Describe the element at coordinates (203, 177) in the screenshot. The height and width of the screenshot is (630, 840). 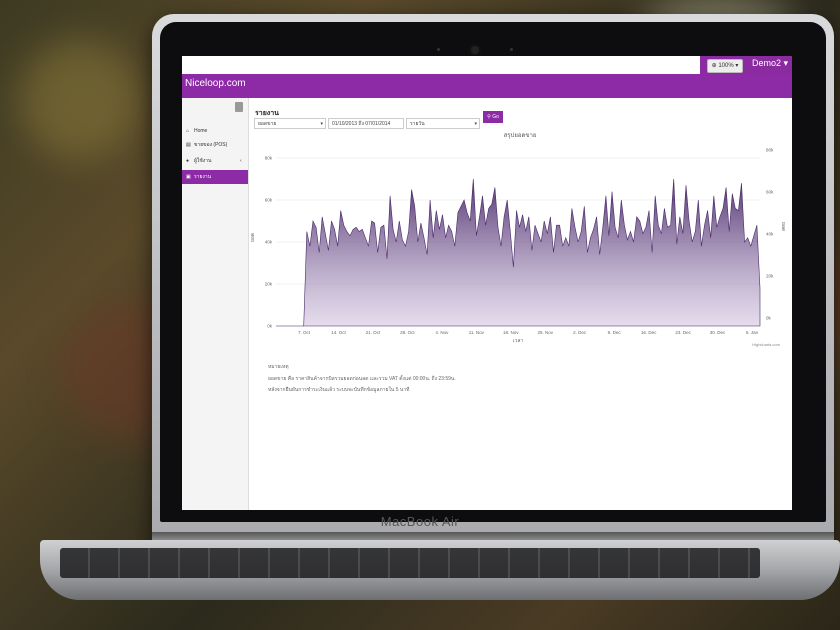
I see `sidebar-item-label: รายงาน` at that location.